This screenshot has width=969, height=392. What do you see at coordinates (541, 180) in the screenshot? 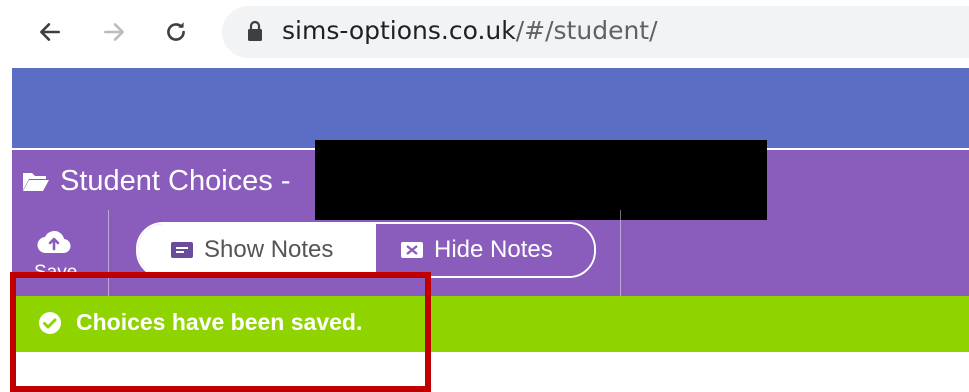
I see `redacted-student-name` at bounding box center [541, 180].